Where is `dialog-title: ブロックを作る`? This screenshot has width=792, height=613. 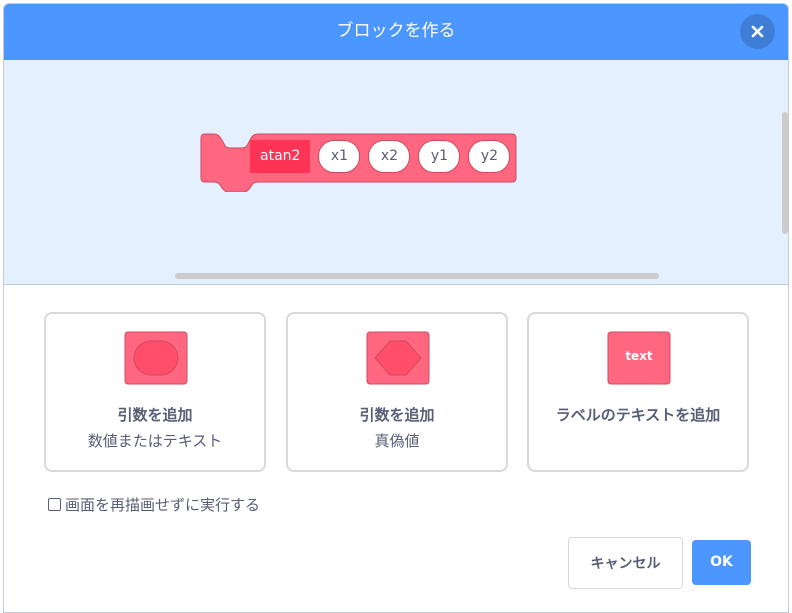 dialog-title: ブロックを作る is located at coordinates (396, 31).